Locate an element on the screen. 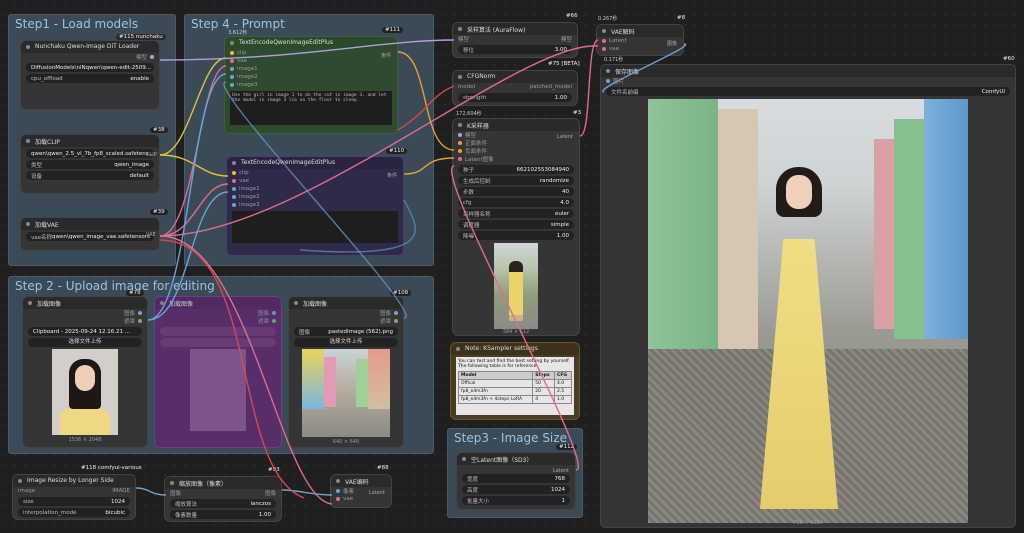 The image size is (1024, 533). ksampler-widget: cfg 4.0 is located at coordinates (516, 202).